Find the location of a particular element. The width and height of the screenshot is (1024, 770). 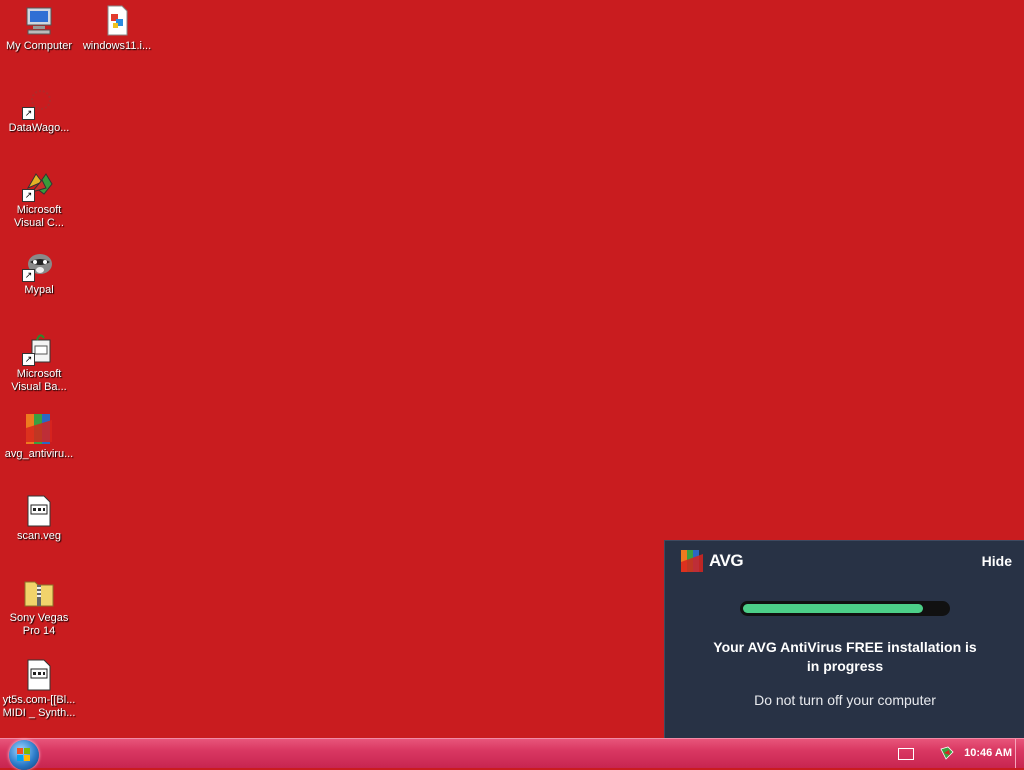

install-warning-message: Do not turn off your computer is located at coordinates (845, 700).